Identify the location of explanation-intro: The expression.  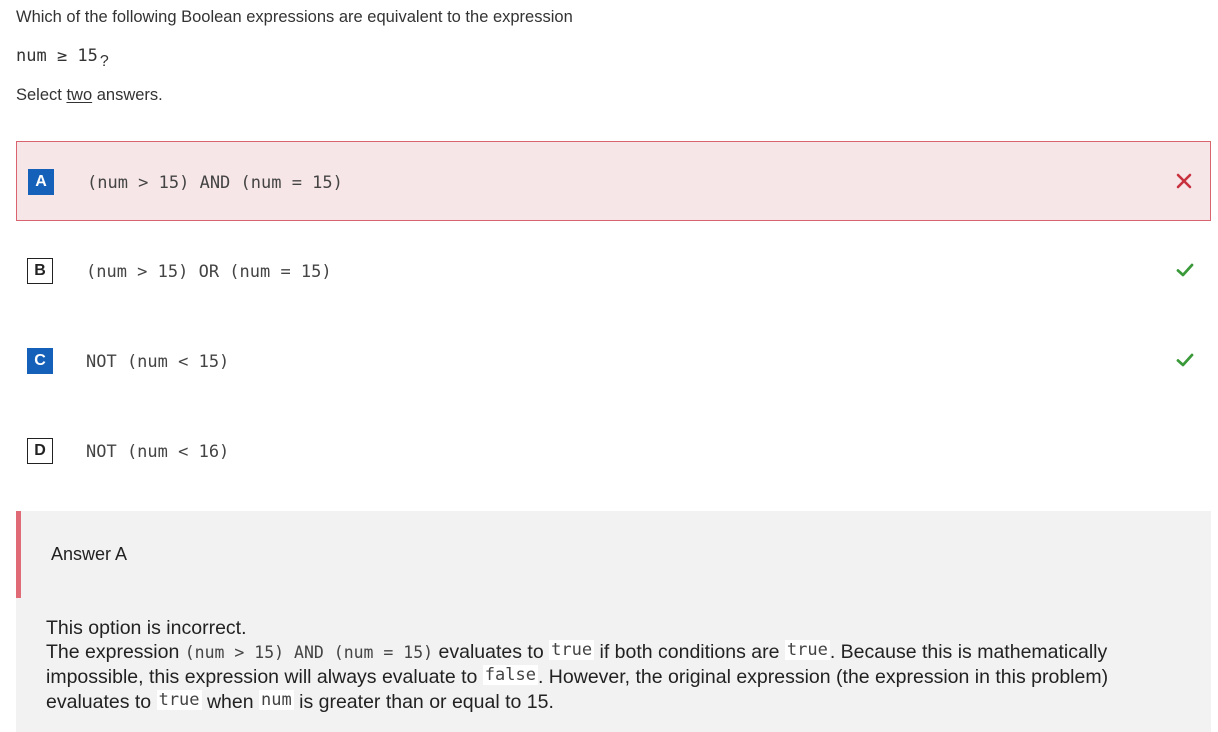
(115, 652).